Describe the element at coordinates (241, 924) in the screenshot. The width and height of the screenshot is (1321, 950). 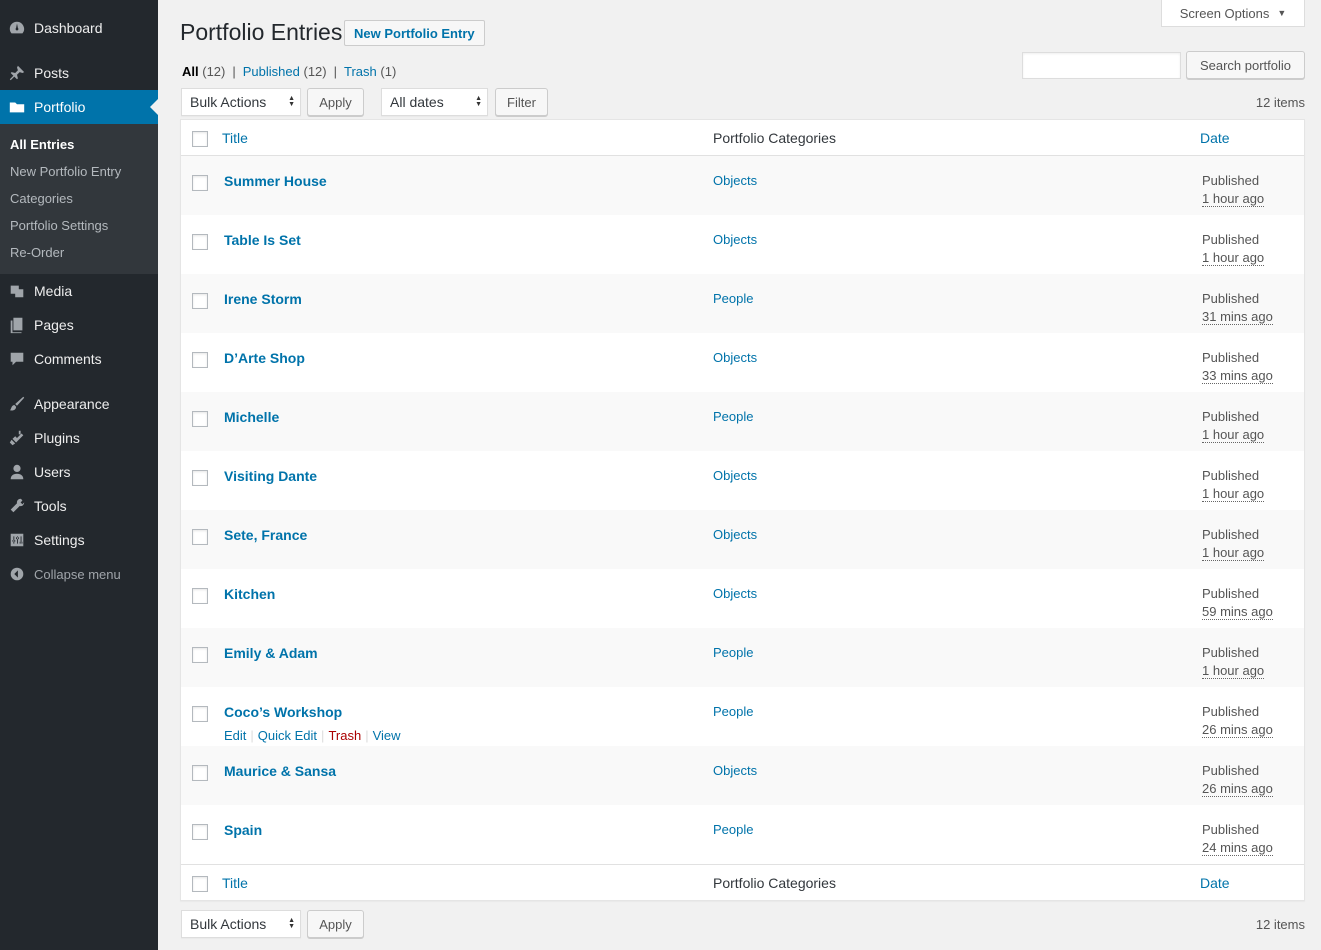
I see `bulk-actions-select-bottom: Bulk Actions ▲ ▼` at that location.